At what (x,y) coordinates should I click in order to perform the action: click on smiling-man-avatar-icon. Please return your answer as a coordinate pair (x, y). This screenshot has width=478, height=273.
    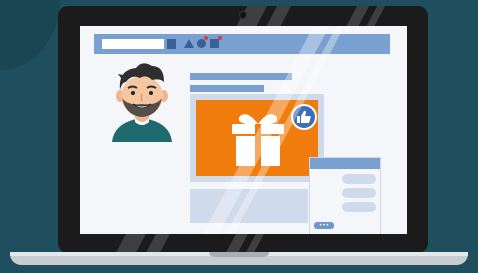
    Looking at the image, I should click on (142, 101).